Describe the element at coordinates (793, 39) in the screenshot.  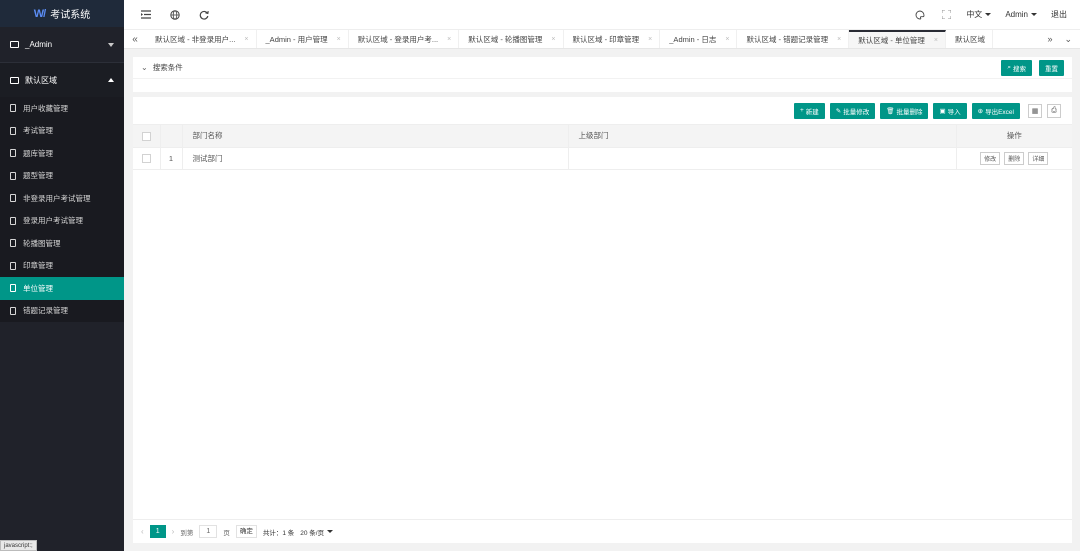
I see `tab-wrong-answers: 默认区域 - 错题记录管理 ×` at that location.